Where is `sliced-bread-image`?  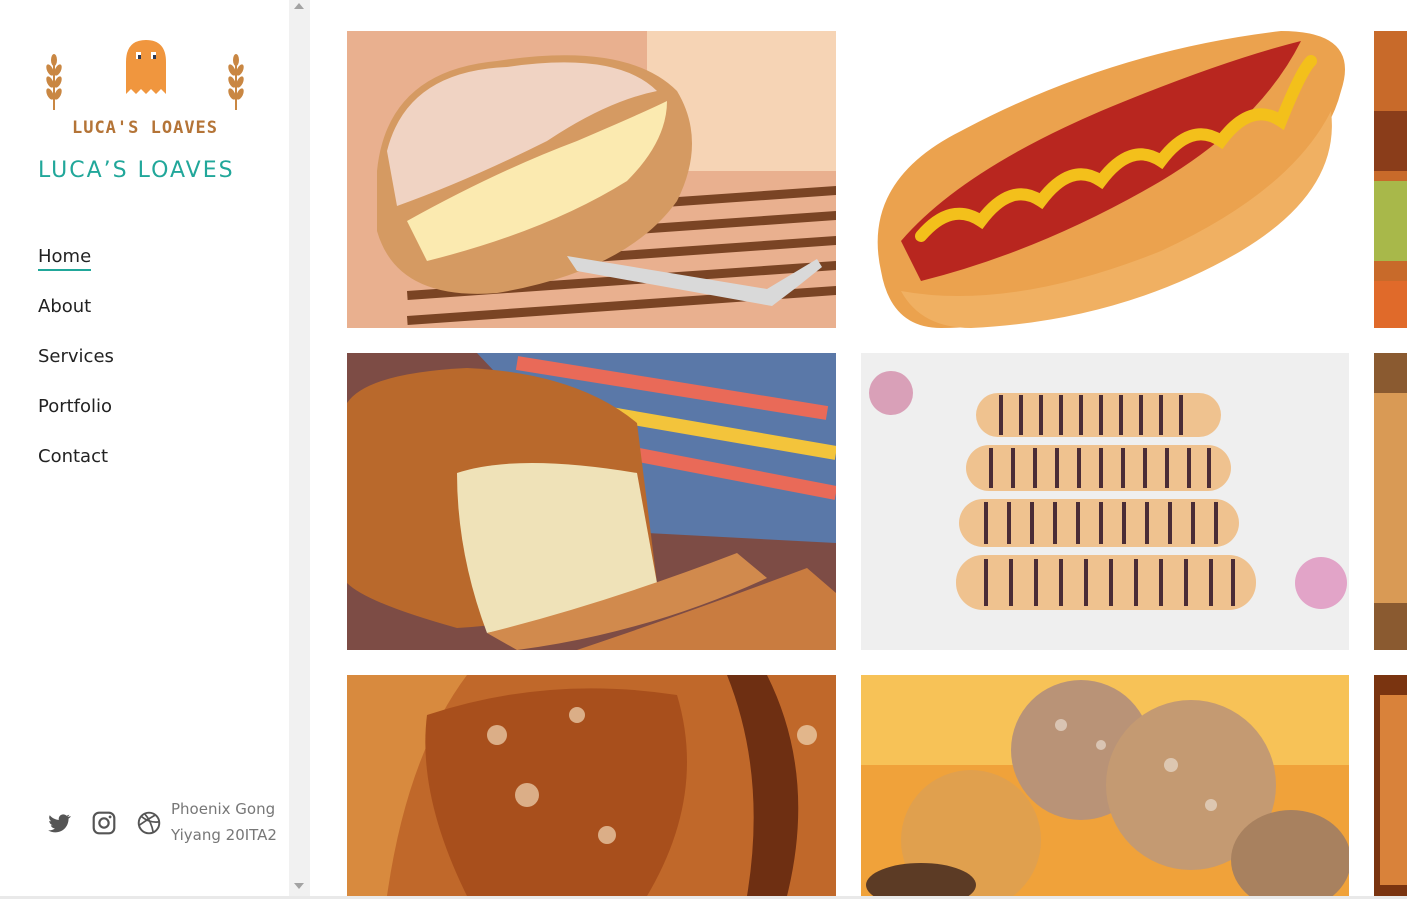 sliced-bread-image is located at coordinates (591, 501).